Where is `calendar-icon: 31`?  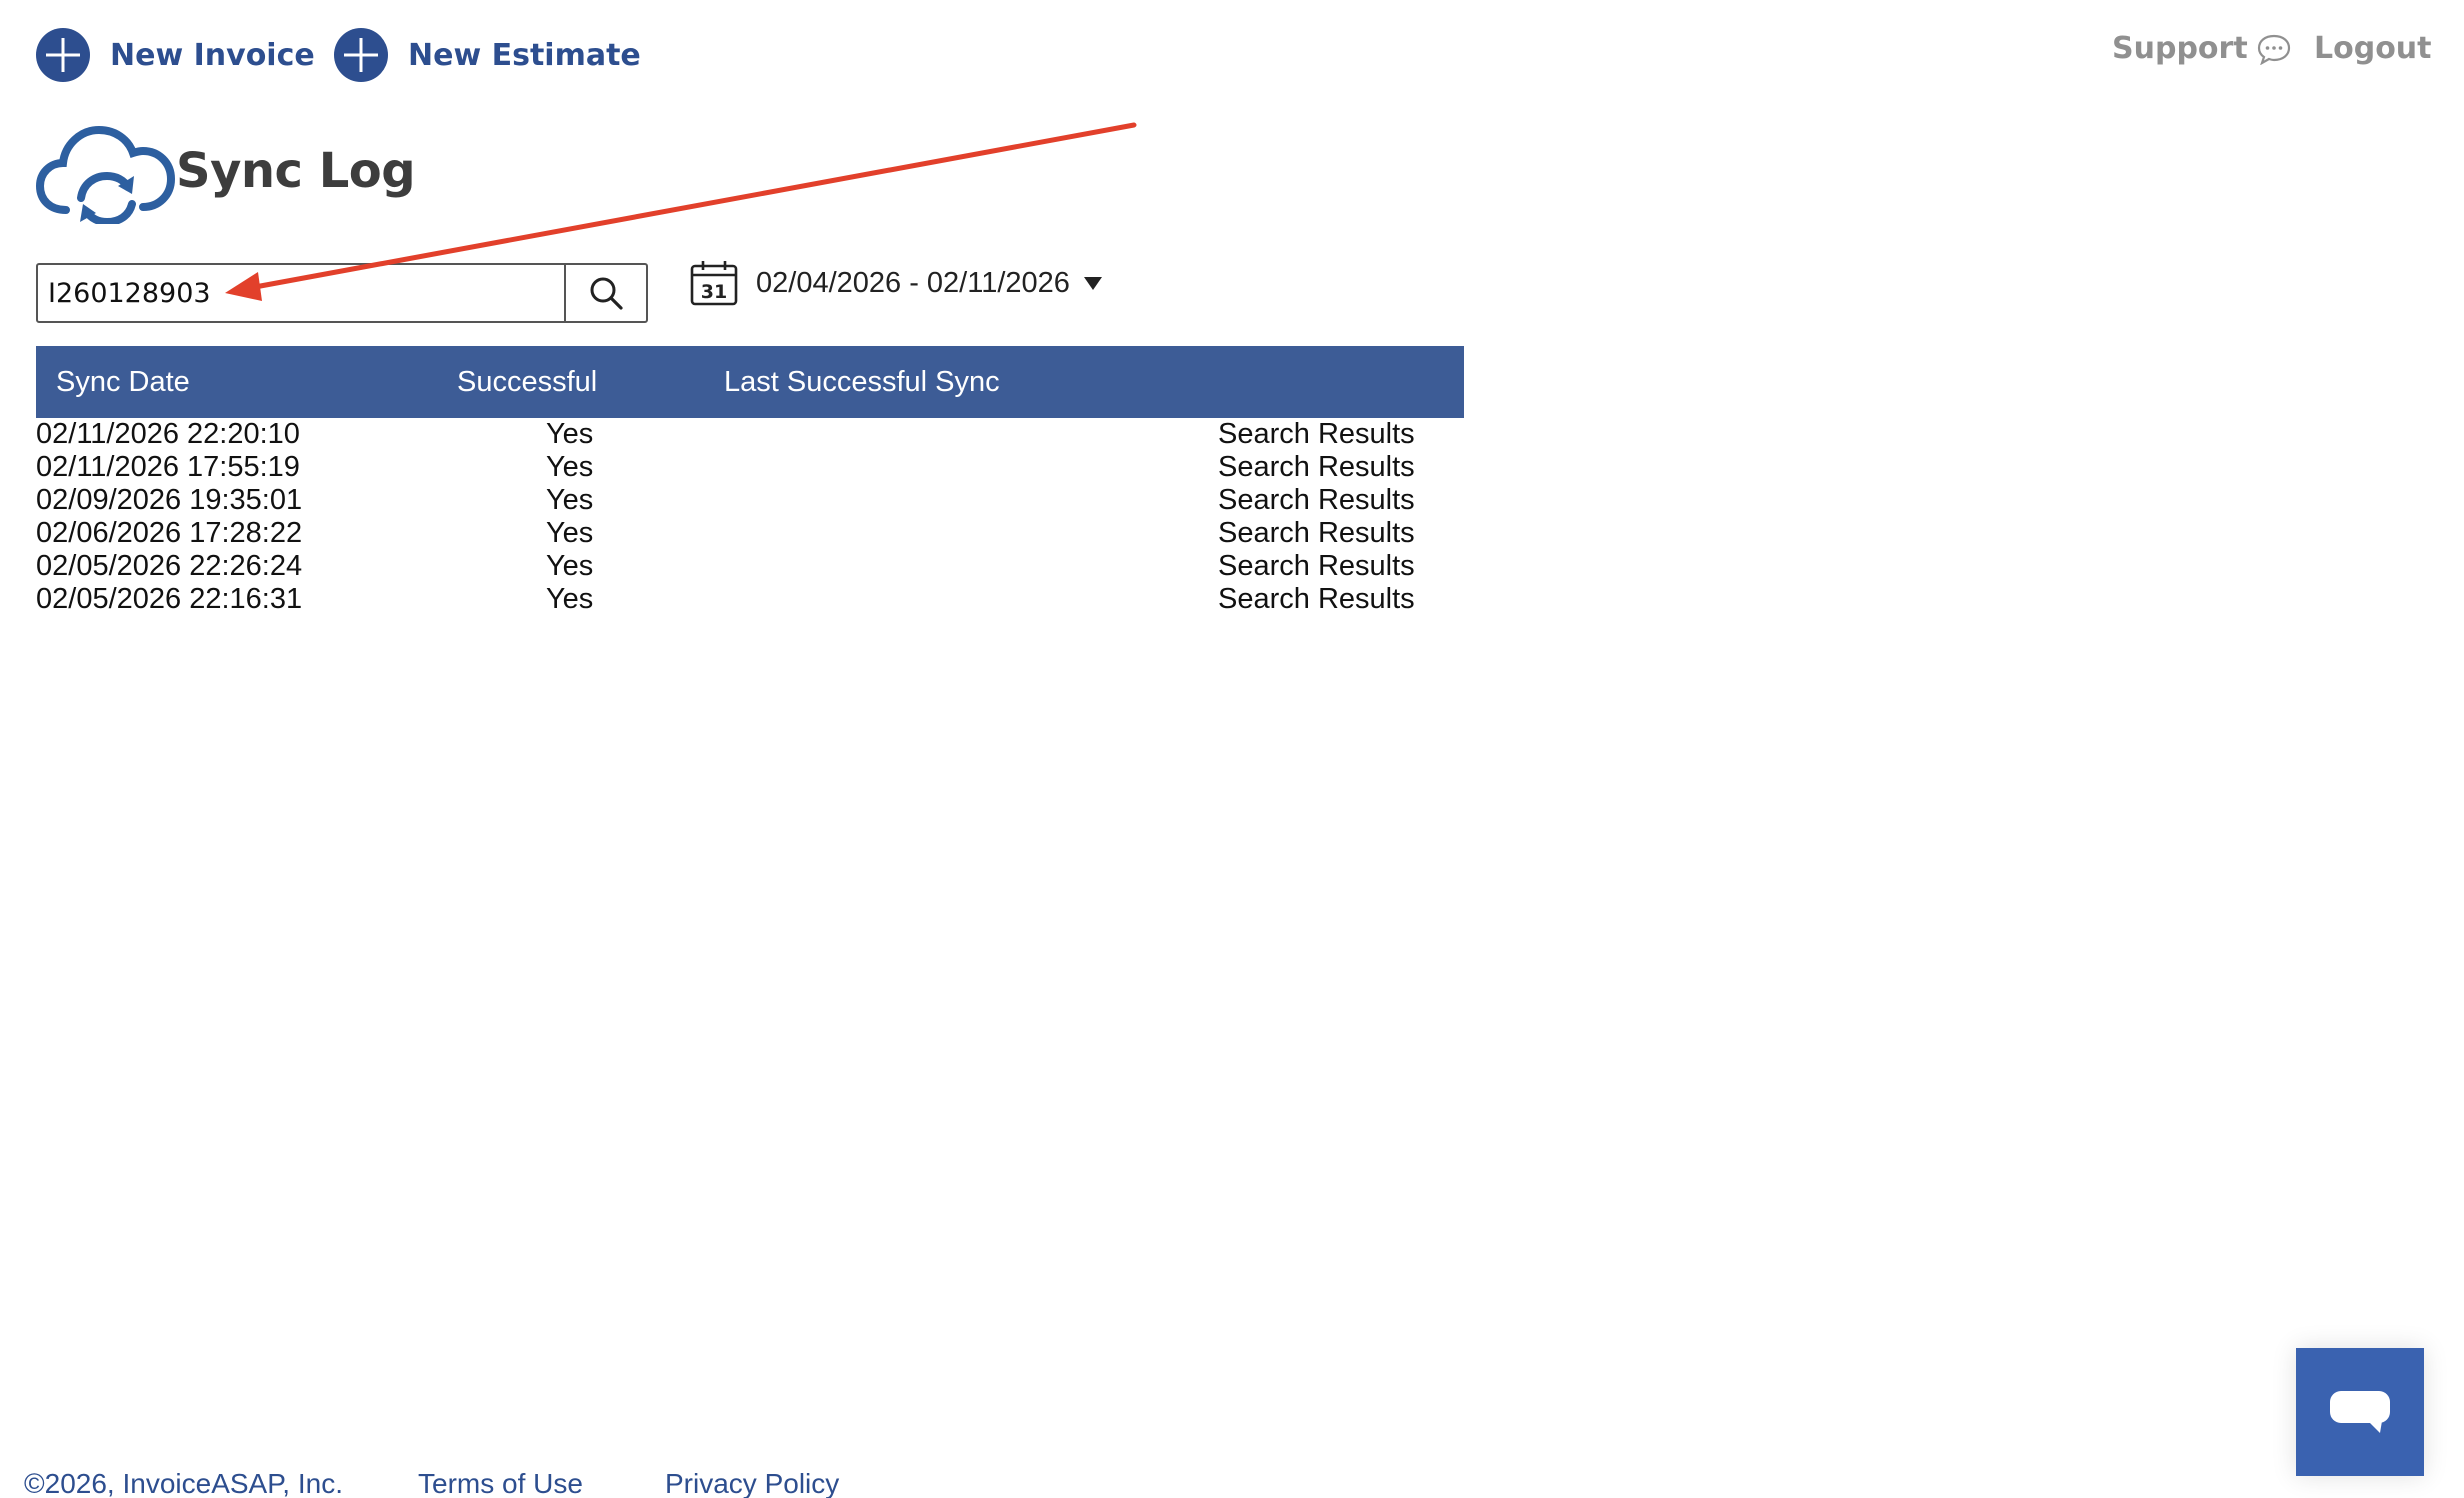
calendar-icon: 31 is located at coordinates (714, 283).